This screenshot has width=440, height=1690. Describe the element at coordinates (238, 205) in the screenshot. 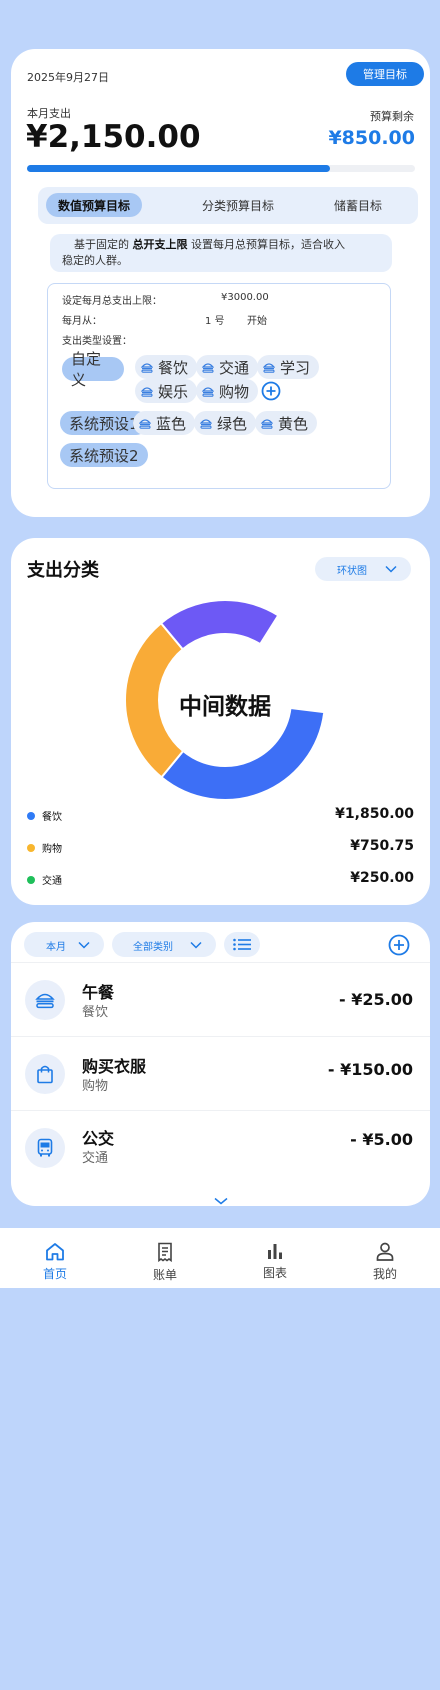

I see `tab-category-budget: 分类预算目标` at that location.